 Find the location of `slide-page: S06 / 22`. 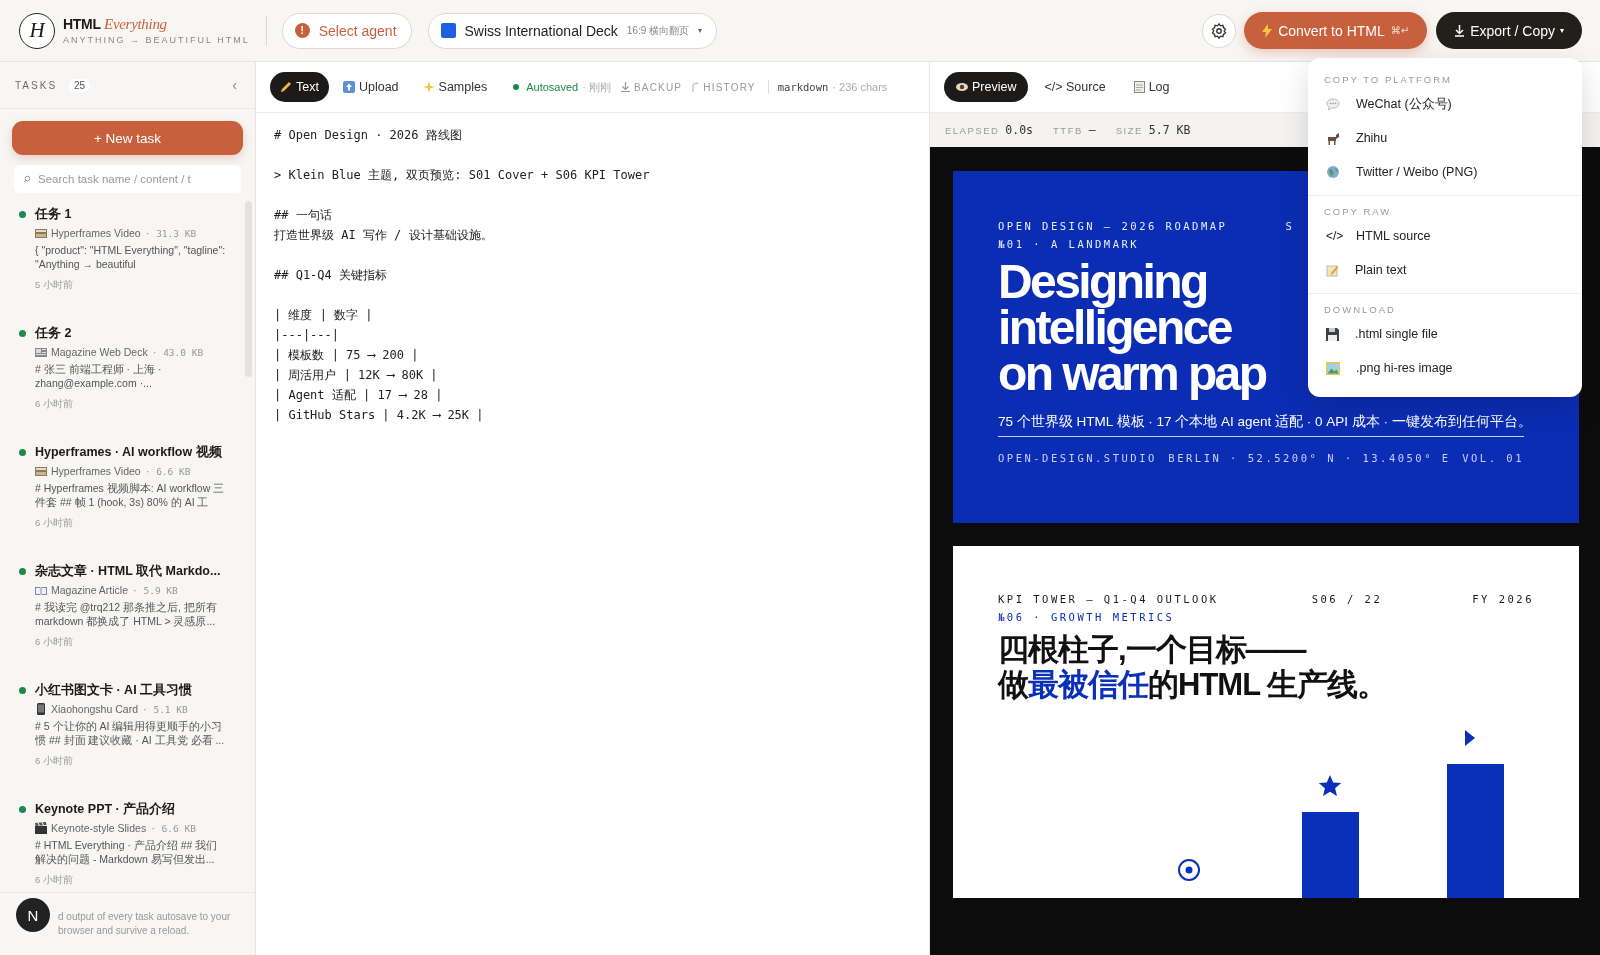

slide-page: S06 / 22 is located at coordinates (1347, 599).